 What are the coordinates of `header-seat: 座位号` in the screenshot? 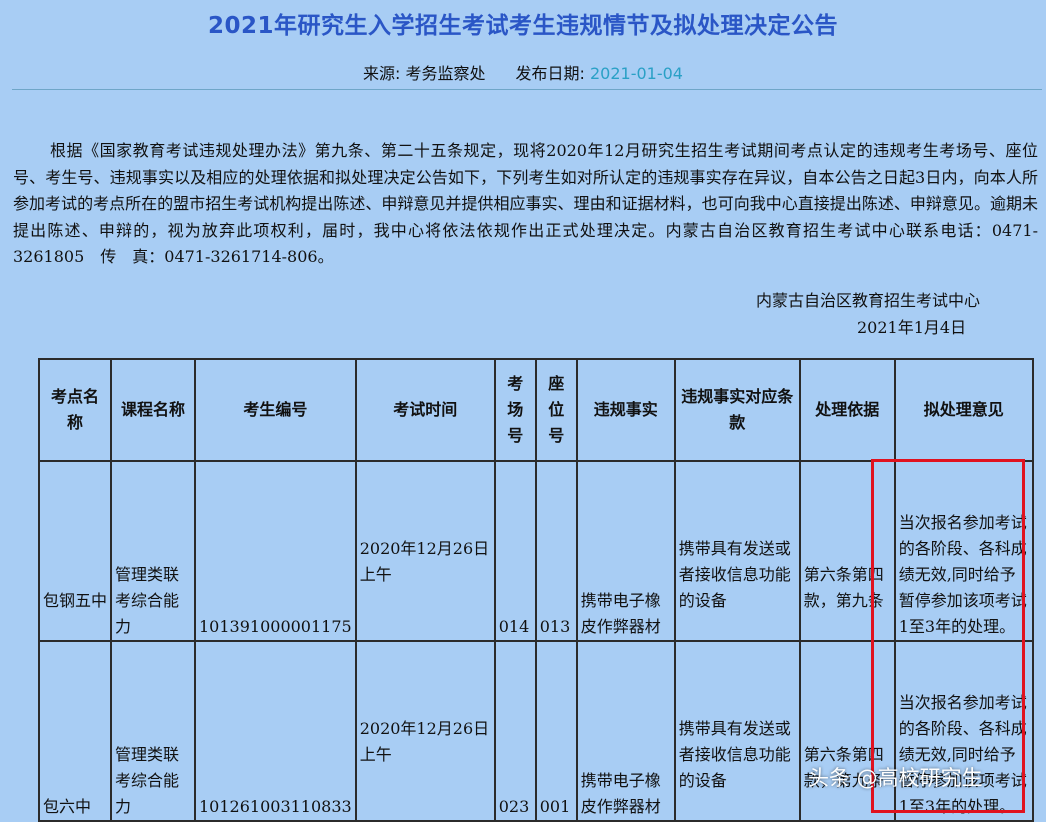 It's located at (556, 410).